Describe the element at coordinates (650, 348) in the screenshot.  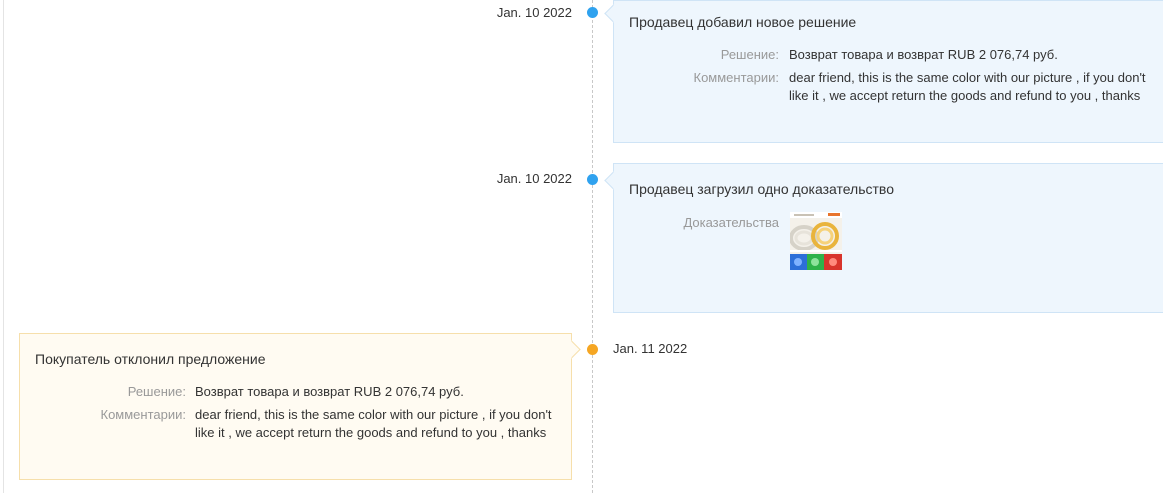
I see `event-date: Jan. 11 2022` at that location.